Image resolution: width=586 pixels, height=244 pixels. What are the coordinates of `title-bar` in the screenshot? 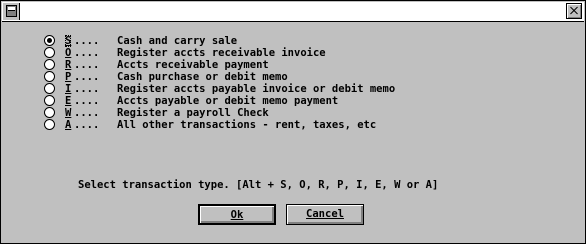 It's located at (293, 12).